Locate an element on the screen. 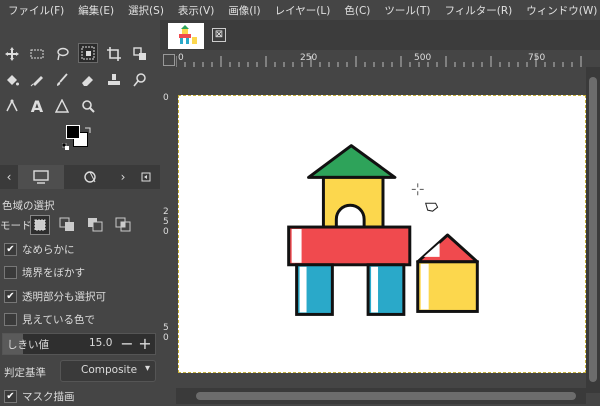 Image resolution: width=600 pixels, height=406 pixels. criterion-label: 判定基準 is located at coordinates (25, 373).